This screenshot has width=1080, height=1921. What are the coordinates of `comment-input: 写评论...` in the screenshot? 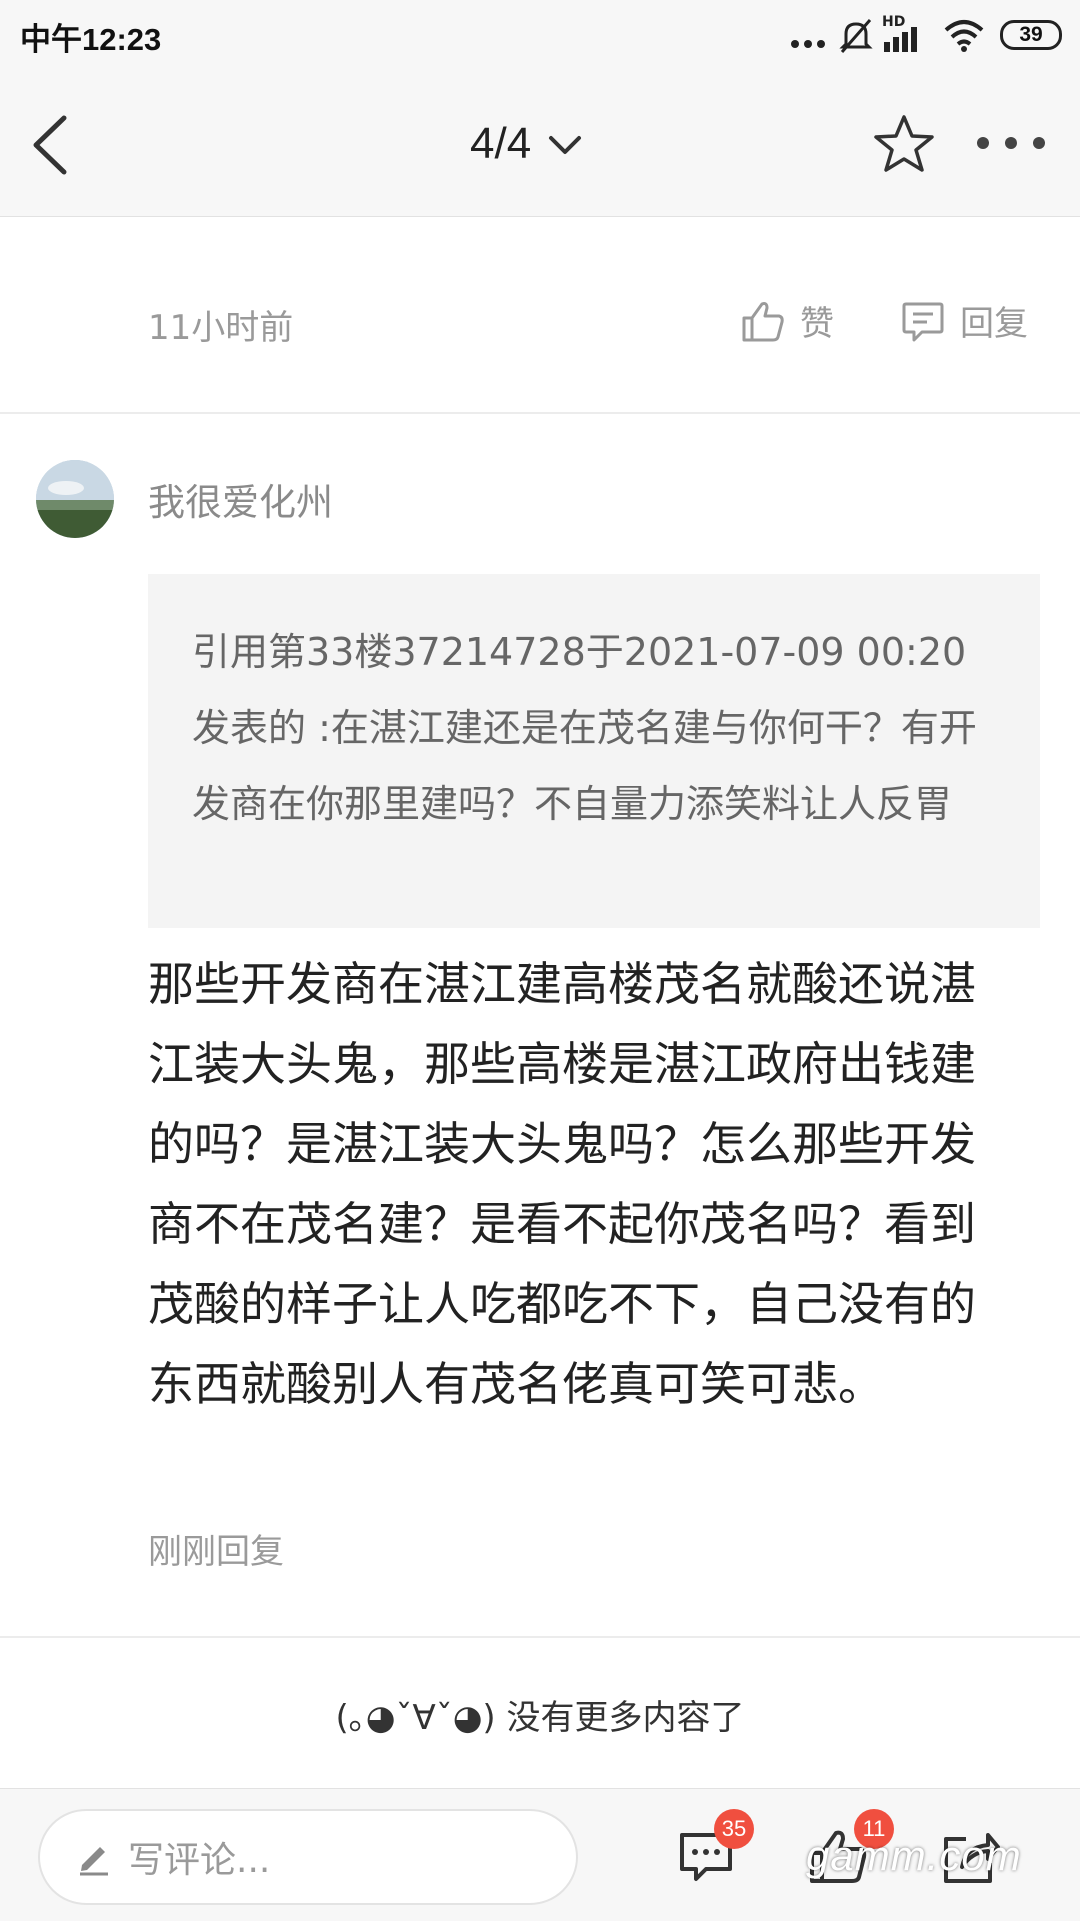 It's located at (308, 1857).